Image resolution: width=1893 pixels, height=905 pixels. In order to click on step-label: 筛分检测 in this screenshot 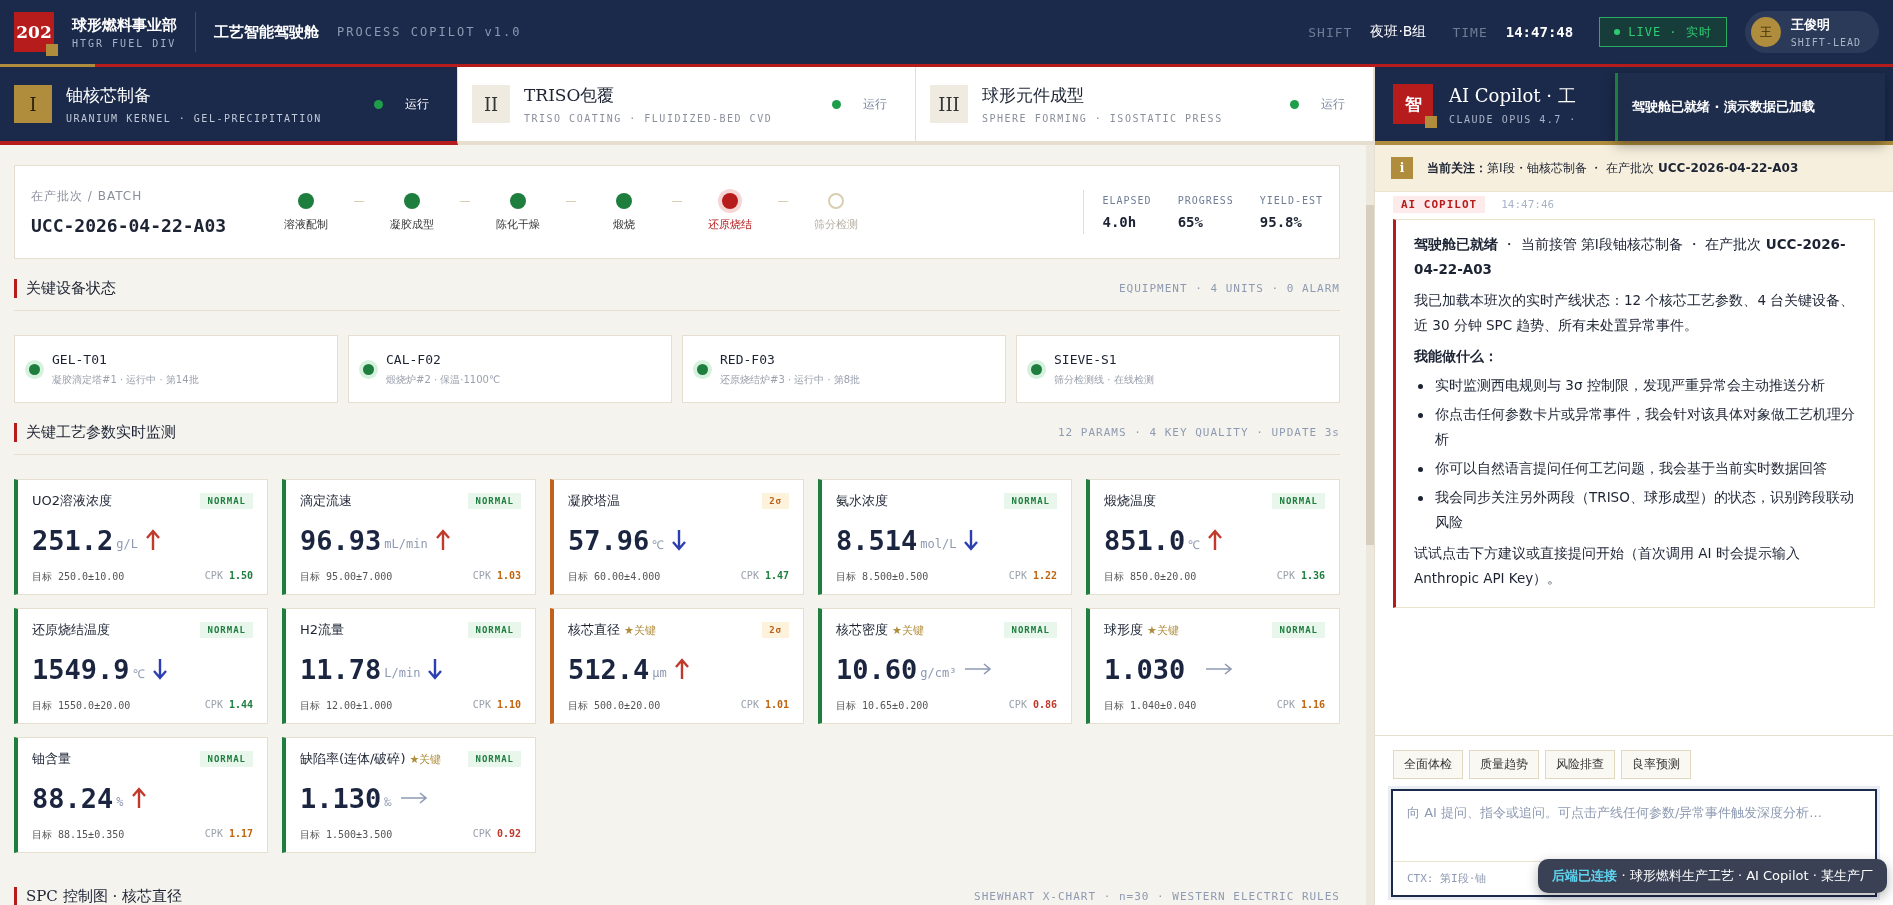, I will do `click(836, 224)`.